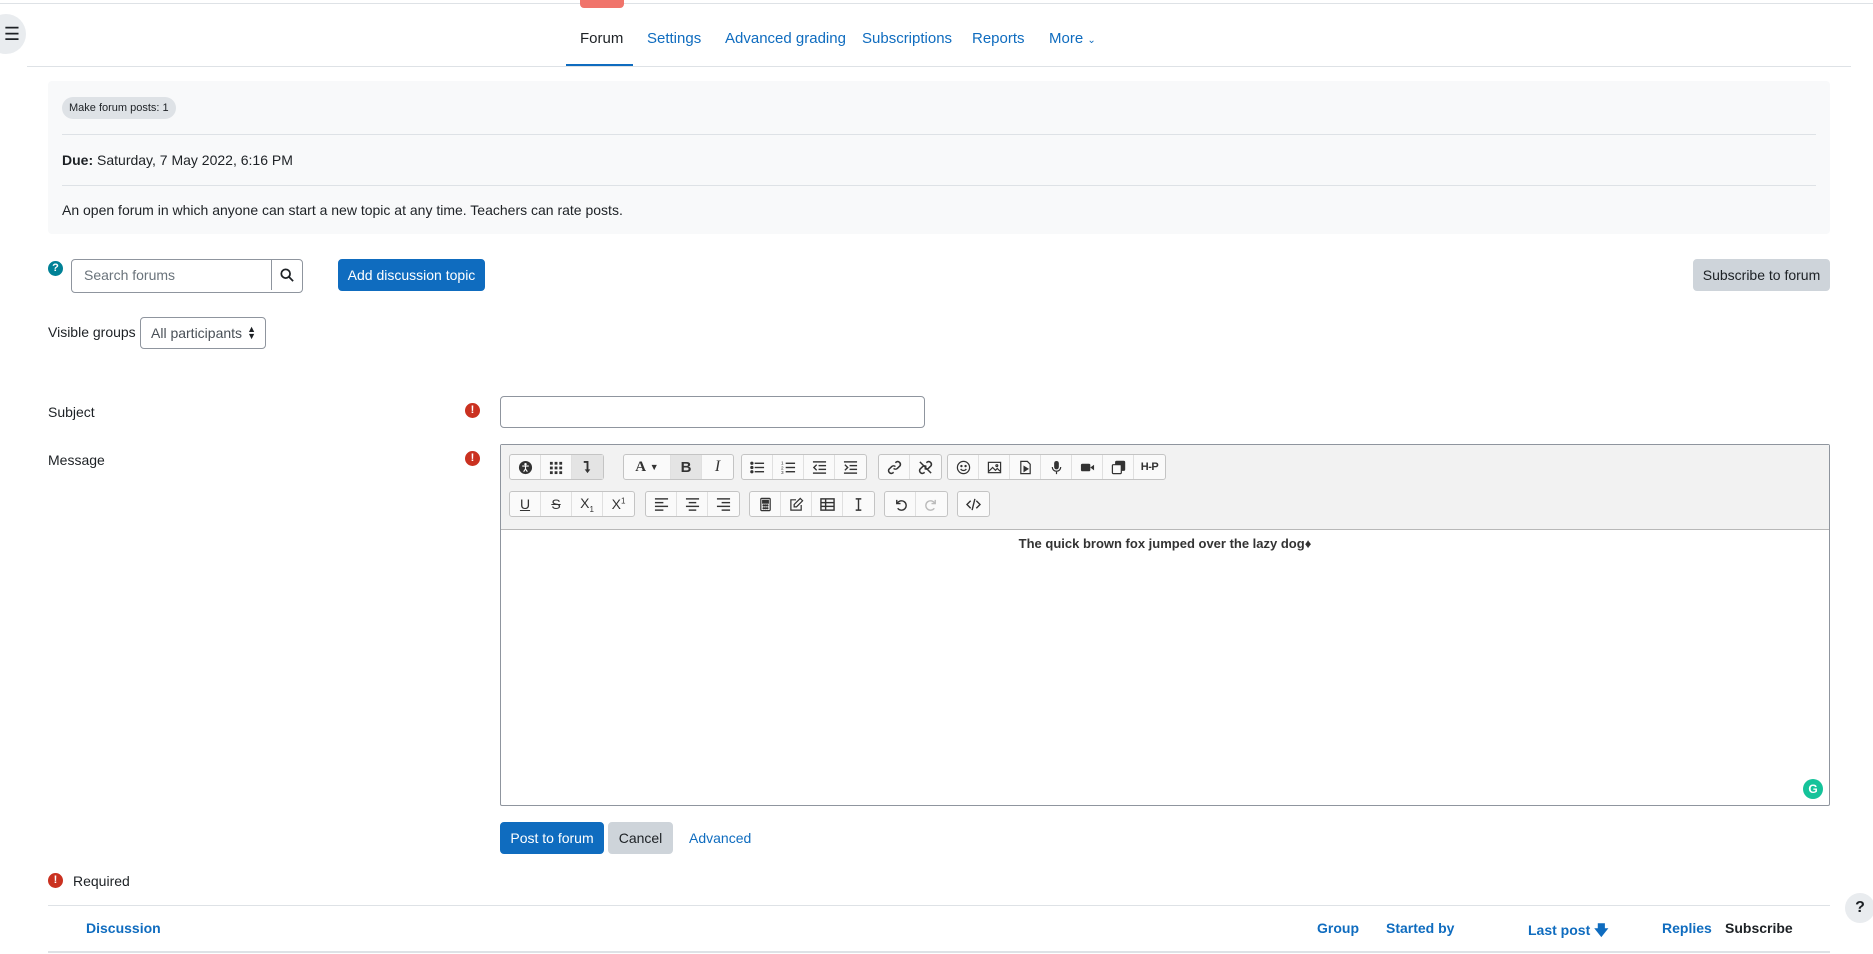 This screenshot has width=1873, height=954. Describe the element at coordinates (1118, 467) in the screenshot. I see `copy-icon` at that location.